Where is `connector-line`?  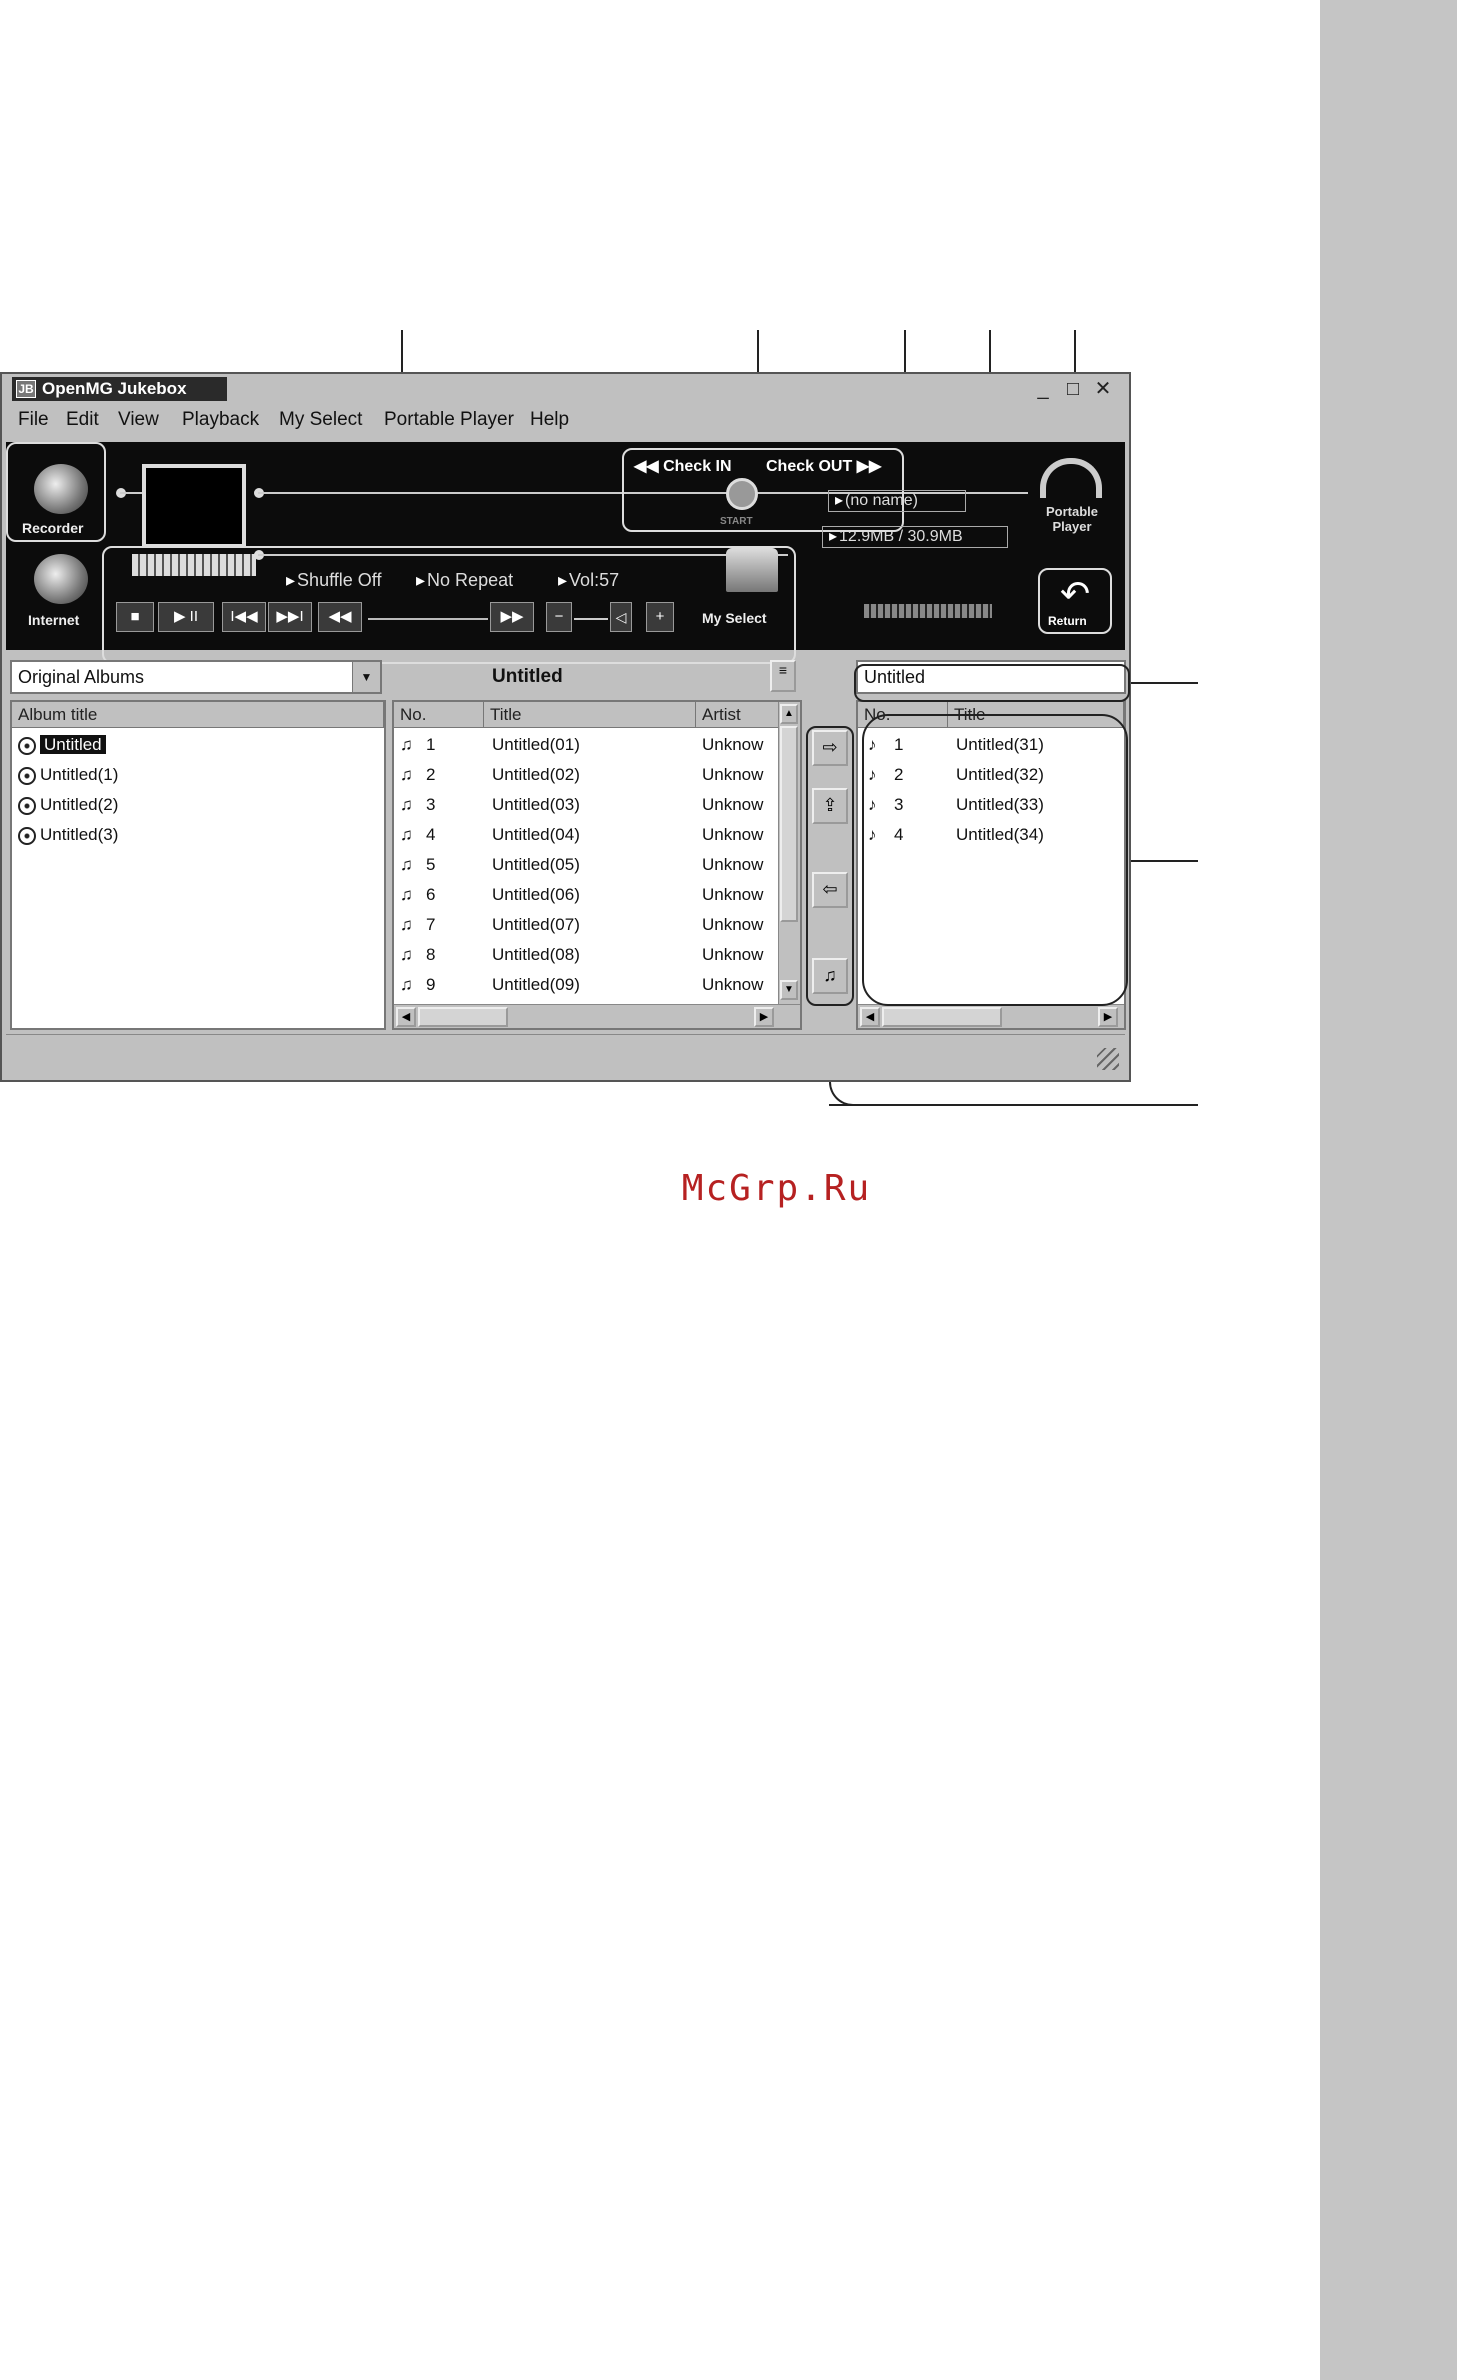 connector-line is located at coordinates (131, 493).